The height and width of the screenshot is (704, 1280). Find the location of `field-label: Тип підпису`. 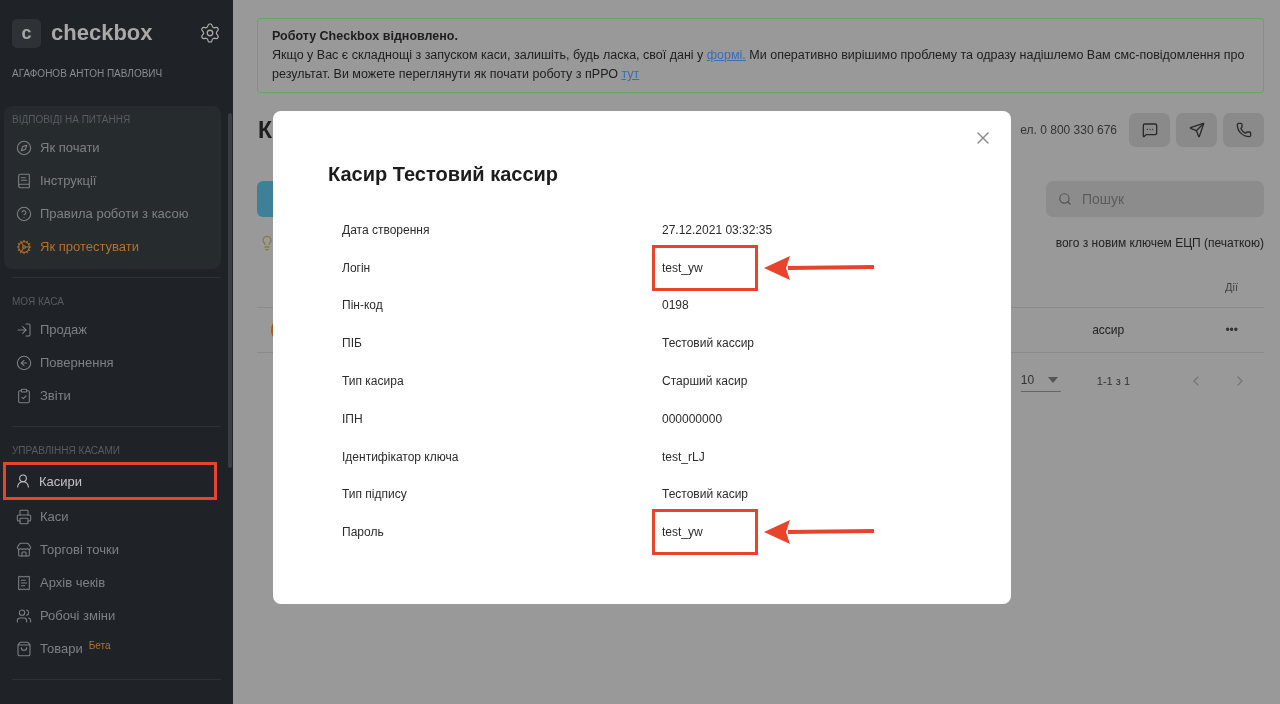

field-label: Тип підпису is located at coordinates (375, 494).